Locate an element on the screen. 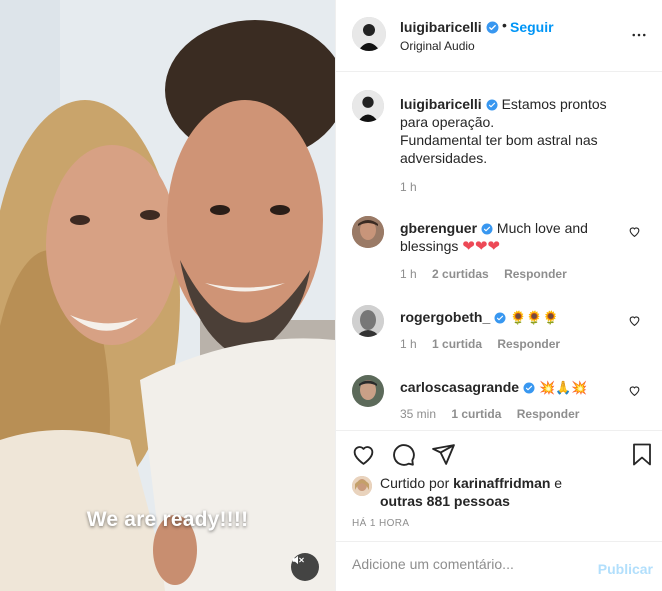  speaker-muted-icon is located at coordinates (298, 560).